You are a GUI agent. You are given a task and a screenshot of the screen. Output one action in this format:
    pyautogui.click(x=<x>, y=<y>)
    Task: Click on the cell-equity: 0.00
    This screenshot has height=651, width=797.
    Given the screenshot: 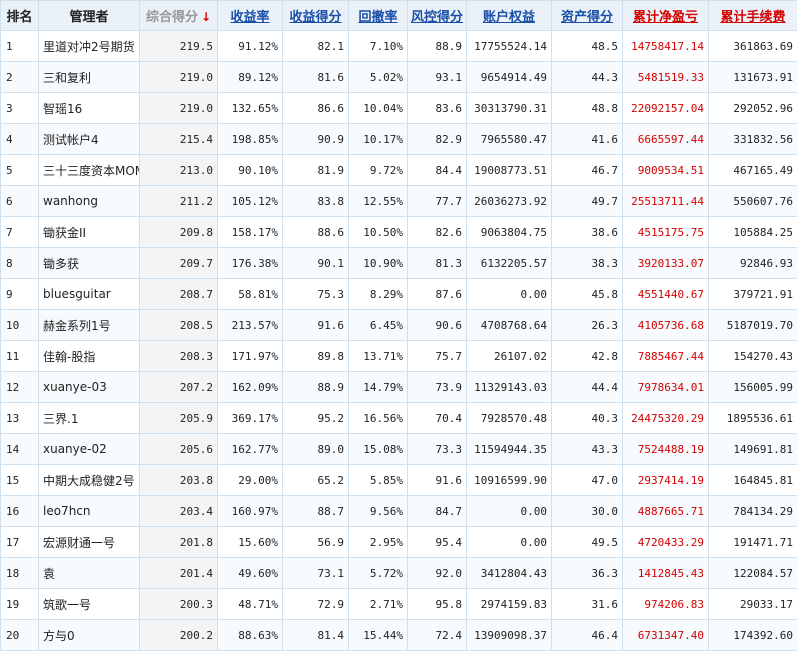 What is the action you would take?
    pyautogui.click(x=509, y=542)
    